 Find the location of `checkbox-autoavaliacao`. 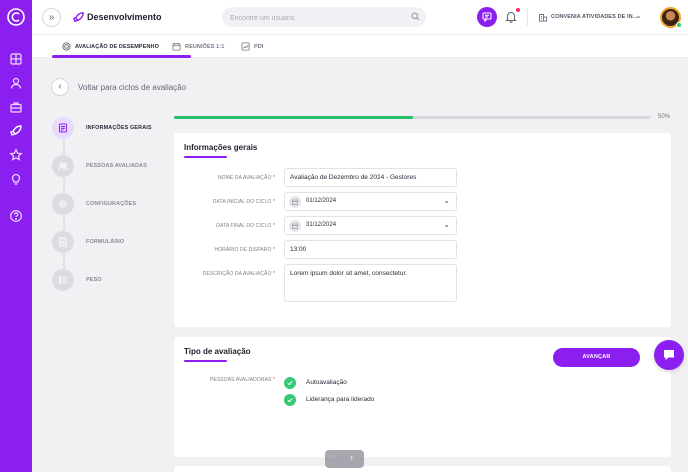

checkbox-autoavaliacao is located at coordinates (290, 383).